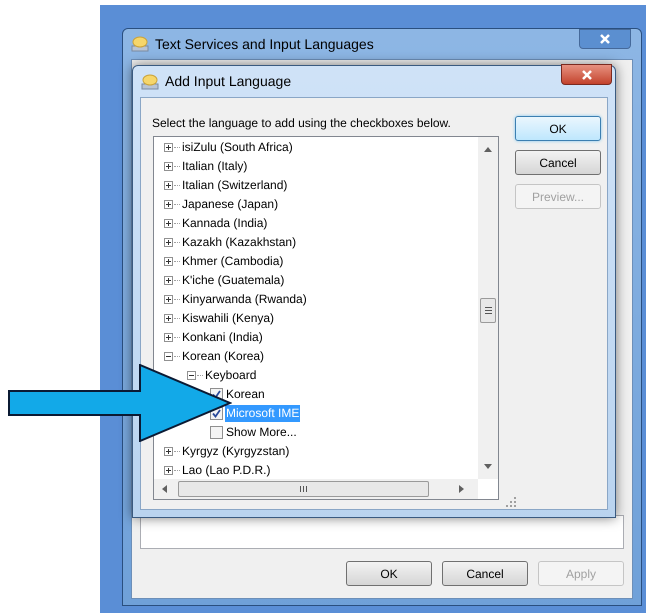 This screenshot has width=646, height=613. Describe the element at coordinates (264, 44) in the screenshot. I see `window-title: Text Services and Input Languages` at that location.